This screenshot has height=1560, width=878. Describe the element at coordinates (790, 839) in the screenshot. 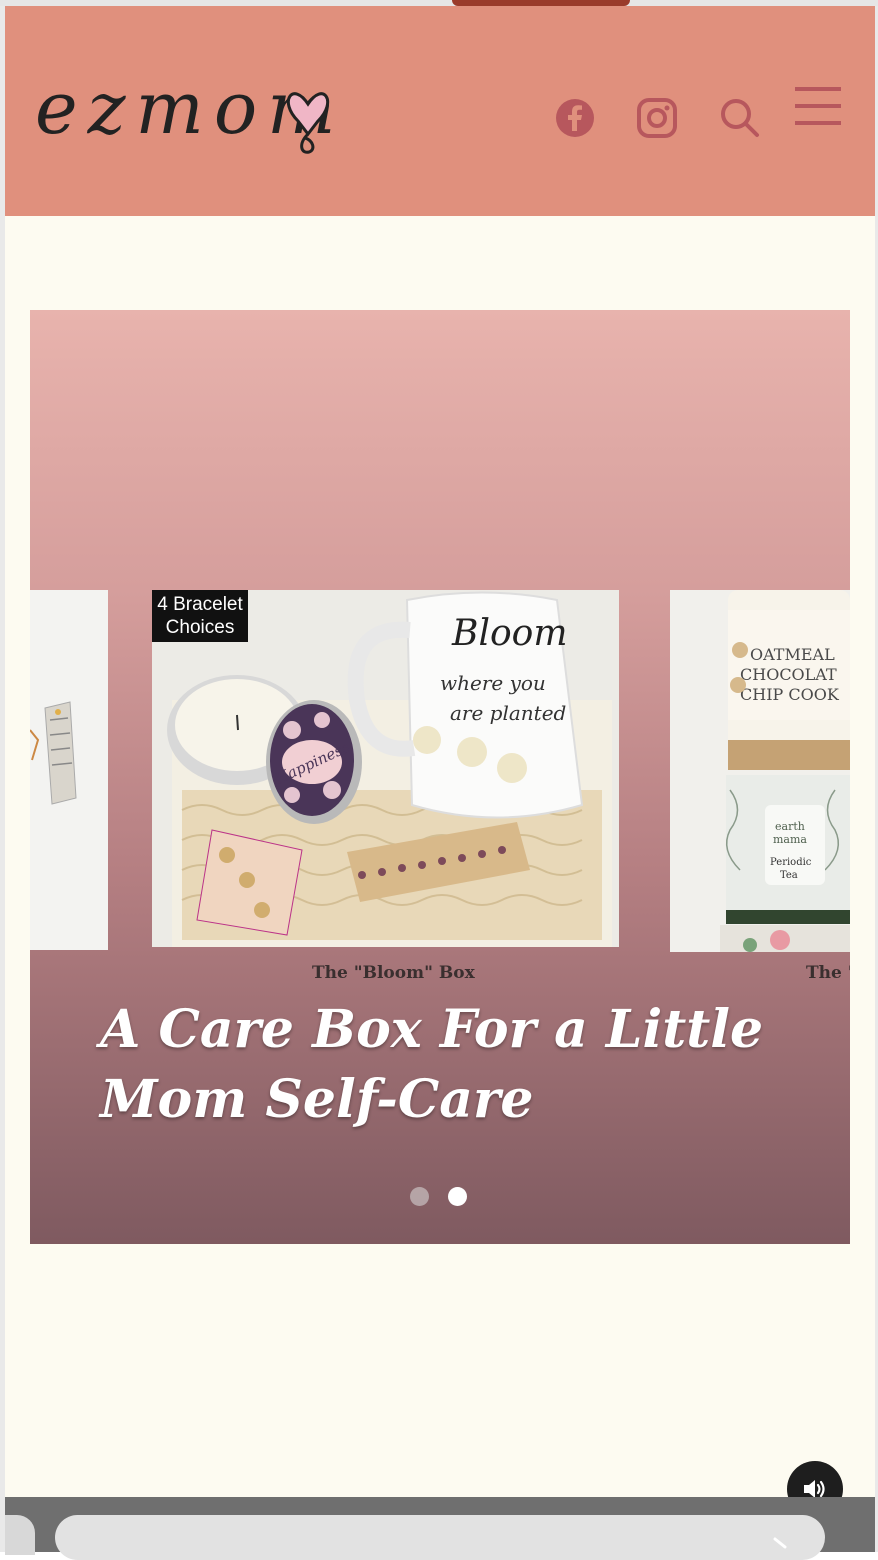

I see `svg-text: mama` at that location.